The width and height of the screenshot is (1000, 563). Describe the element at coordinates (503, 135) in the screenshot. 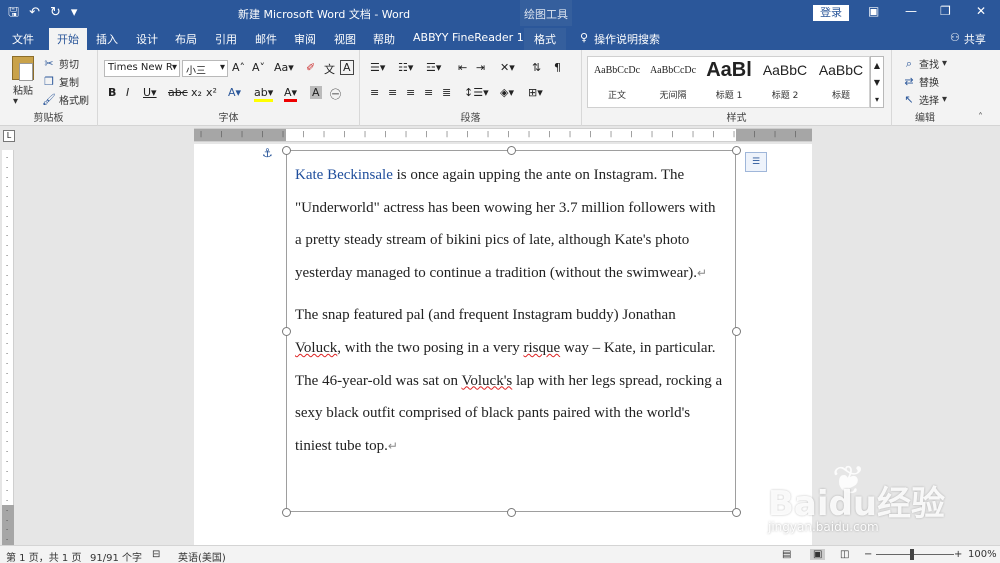

I see `horizontal-ruler: | | | | | | | | | | | | | | | | | | | | | | | | | | | | | |` at that location.